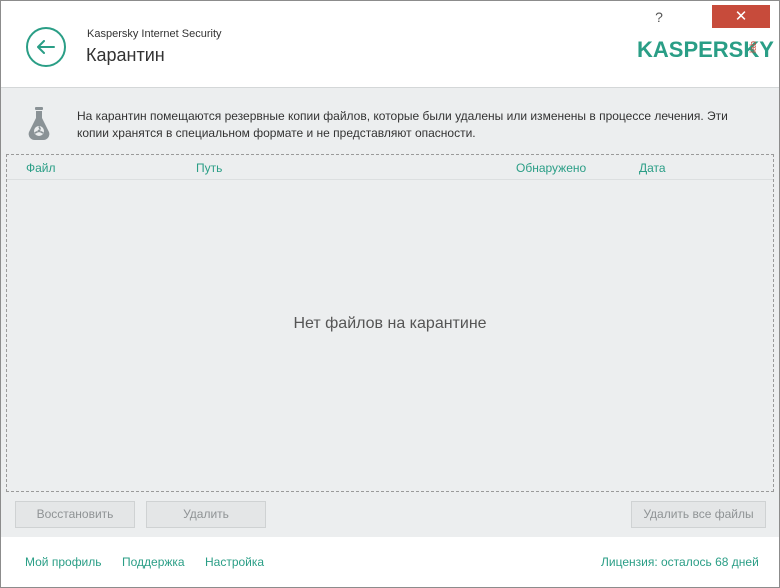  I want to click on empty-message: Нет файлов на карантине, so click(390, 323).